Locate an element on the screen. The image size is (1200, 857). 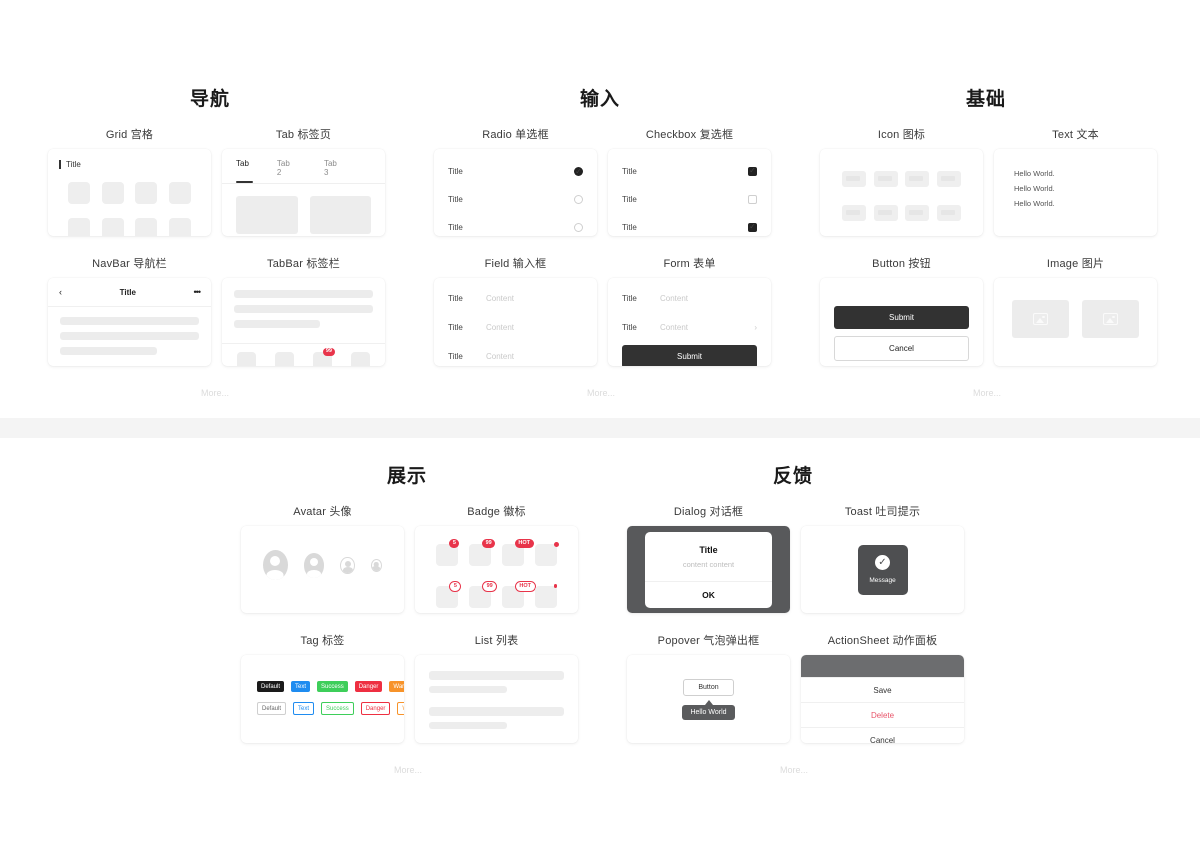
field-row: Title Content is located at coordinates (515, 327).